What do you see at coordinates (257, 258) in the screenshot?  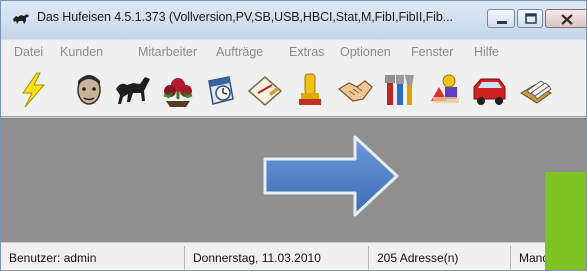 I see `status-date: Donnerstag, 11.03.2010` at bounding box center [257, 258].